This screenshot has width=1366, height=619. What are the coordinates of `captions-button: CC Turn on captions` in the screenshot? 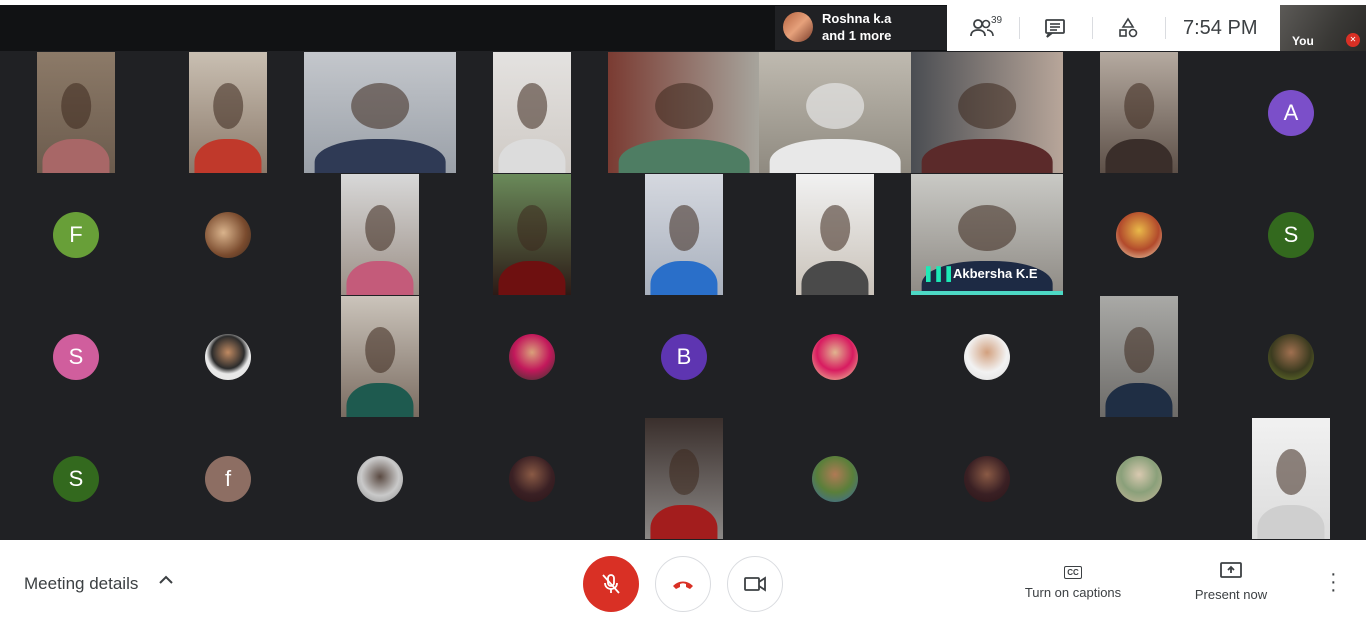 It's located at (1073, 581).